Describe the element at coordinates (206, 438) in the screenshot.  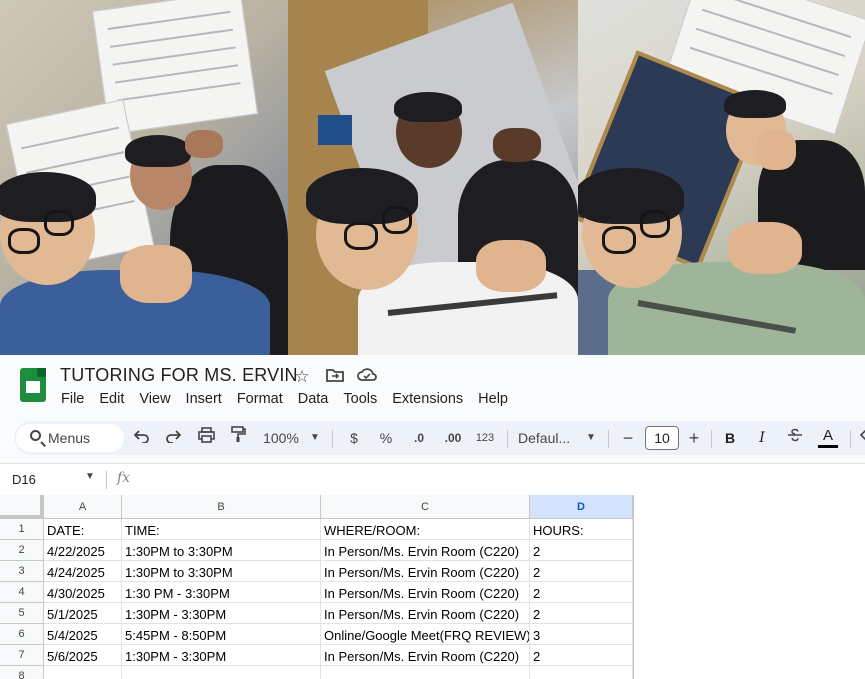
I see `print-icon` at that location.